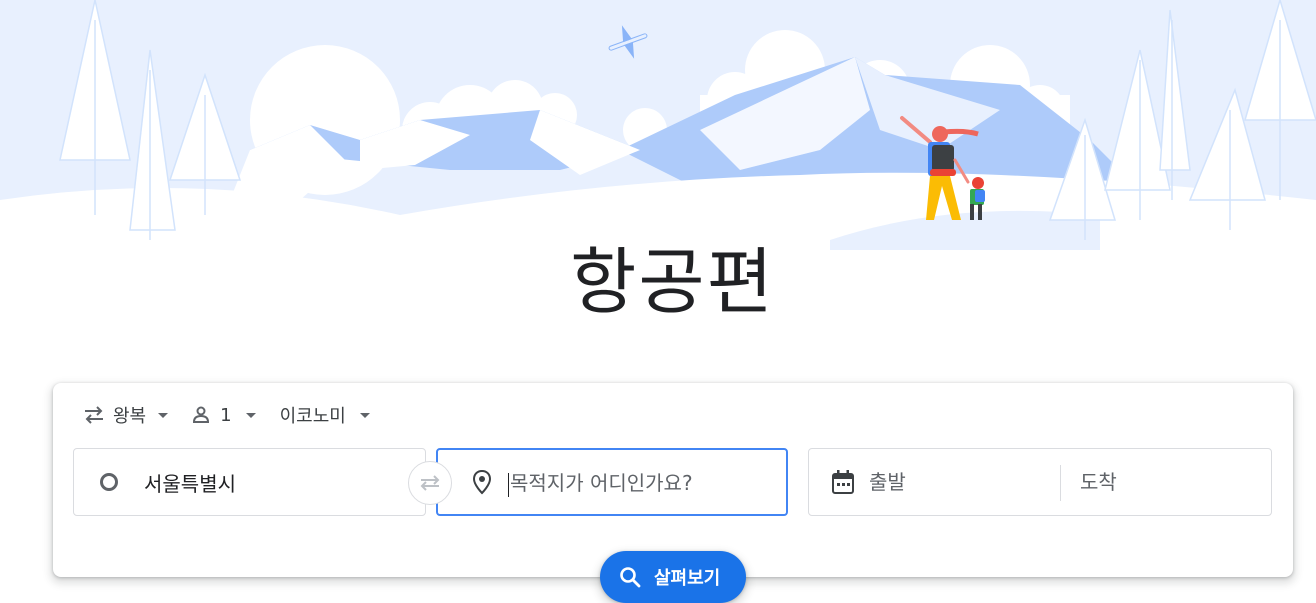 The height and width of the screenshot is (603, 1316). Describe the element at coordinates (630, 577) in the screenshot. I see `search-icon` at that location.